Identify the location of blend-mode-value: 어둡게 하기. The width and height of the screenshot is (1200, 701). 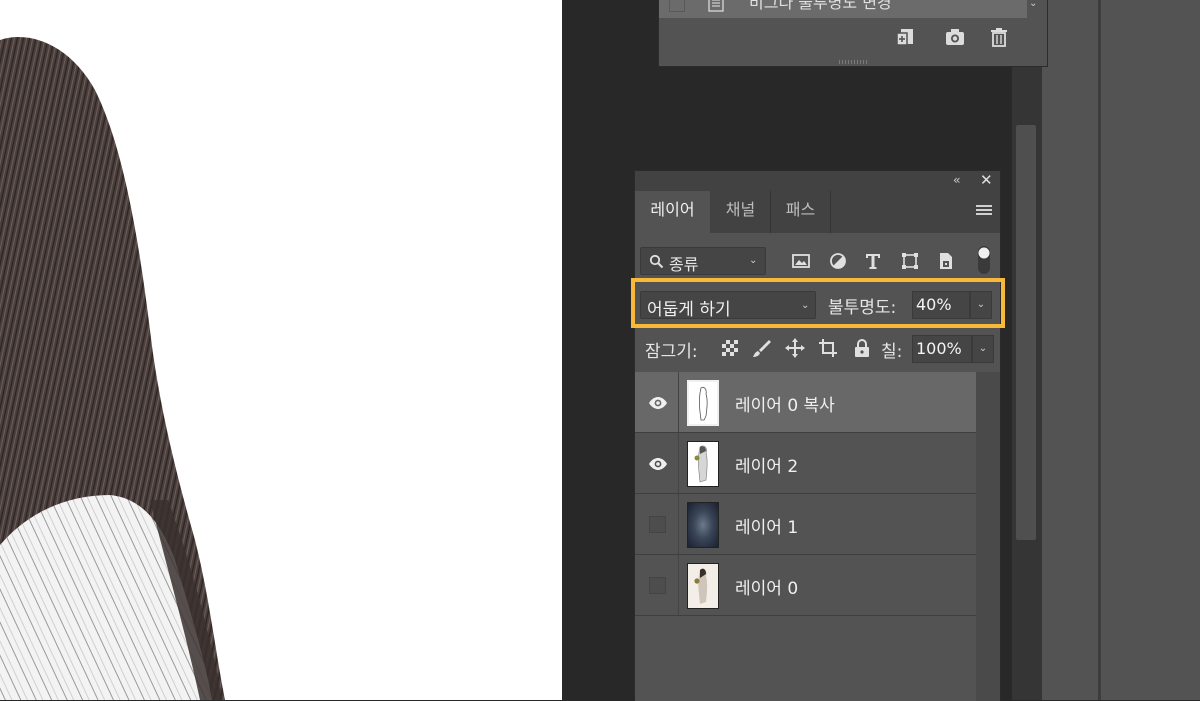
(689, 310).